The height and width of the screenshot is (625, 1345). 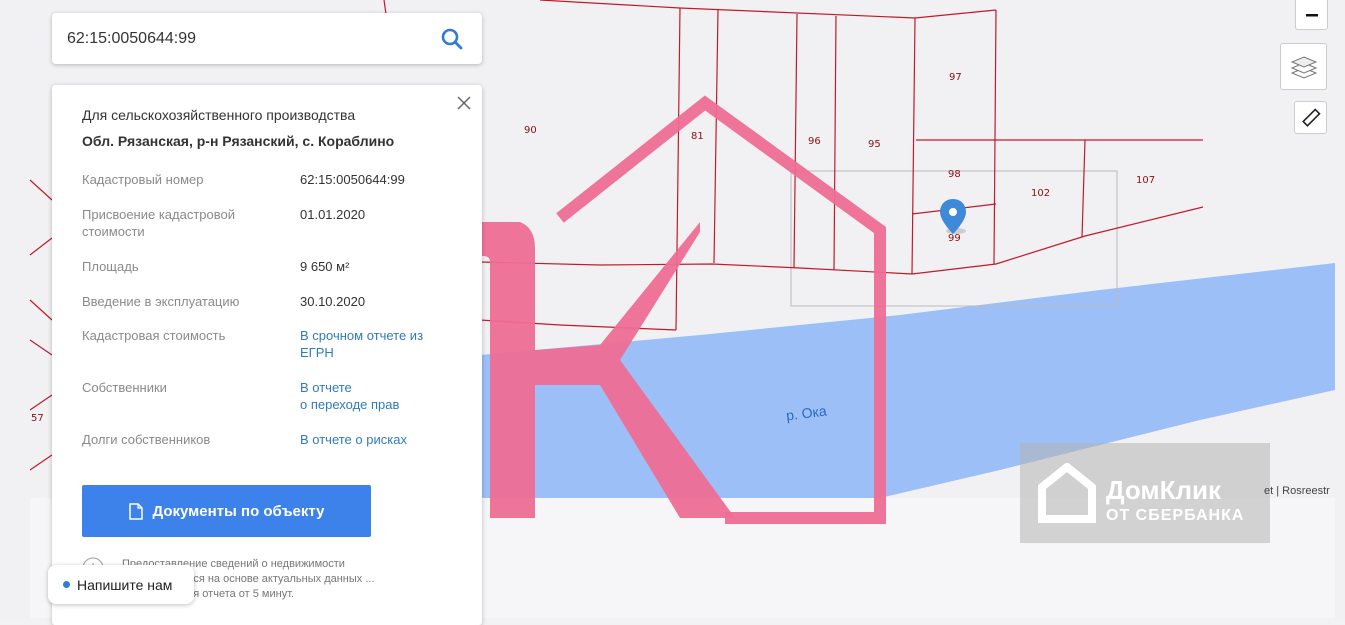 What do you see at coordinates (1175, 515) in the screenshot?
I see `domclick-tagline: ОТ СБЕРБАНКА` at bounding box center [1175, 515].